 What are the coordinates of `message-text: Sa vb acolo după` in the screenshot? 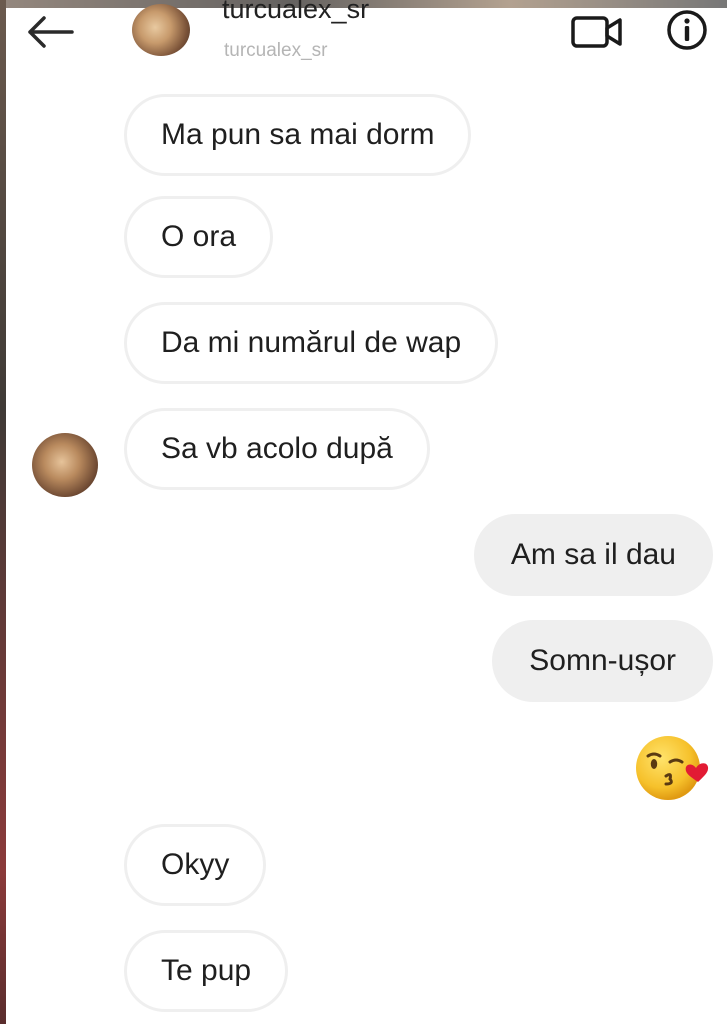 It's located at (277, 448).